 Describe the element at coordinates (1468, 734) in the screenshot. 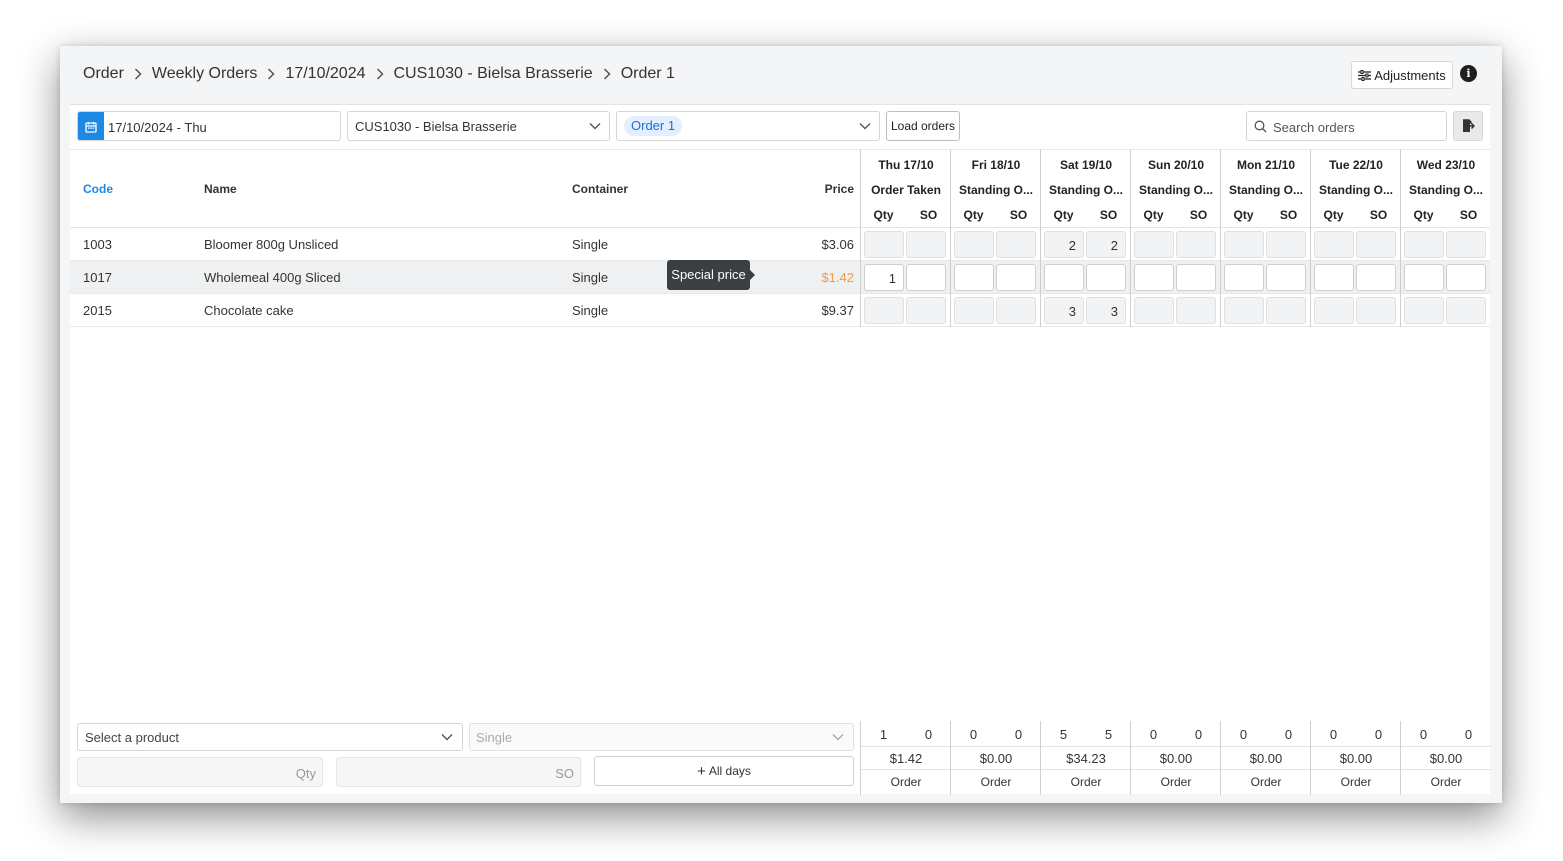

I see `total-so: 0` at that location.